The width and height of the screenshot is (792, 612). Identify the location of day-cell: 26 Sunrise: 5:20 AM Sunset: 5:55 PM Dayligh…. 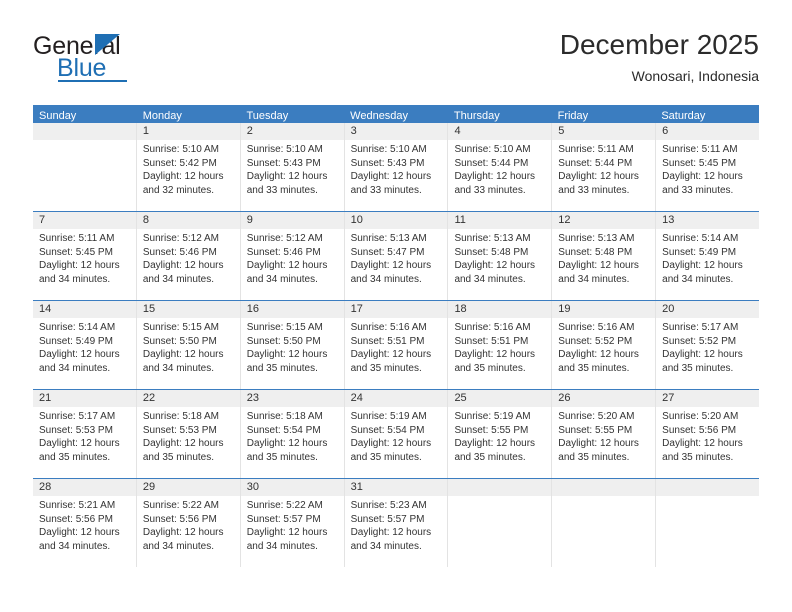
(604, 434).